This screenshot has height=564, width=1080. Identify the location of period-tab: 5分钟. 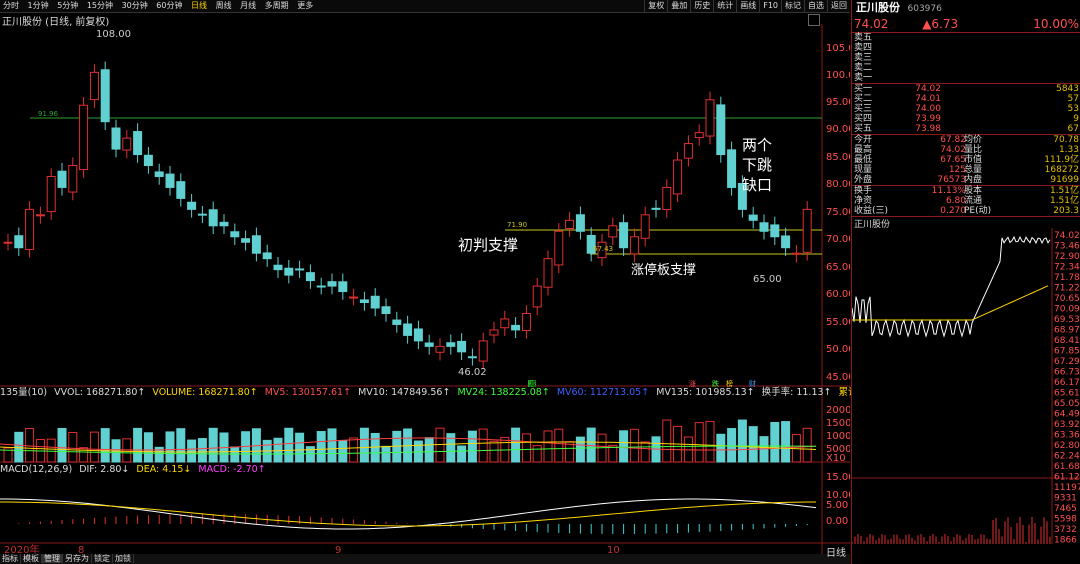
(67, 5).